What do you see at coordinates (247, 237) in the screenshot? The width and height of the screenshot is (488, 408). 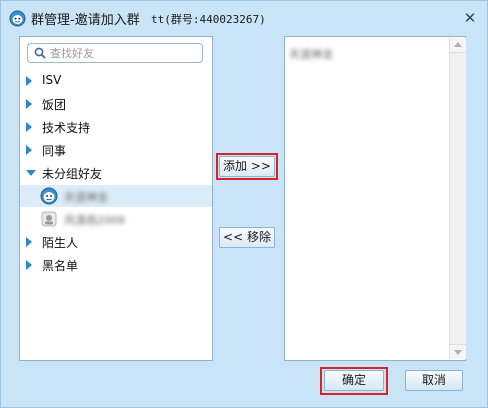 I see `remove-button: << 移除` at bounding box center [247, 237].